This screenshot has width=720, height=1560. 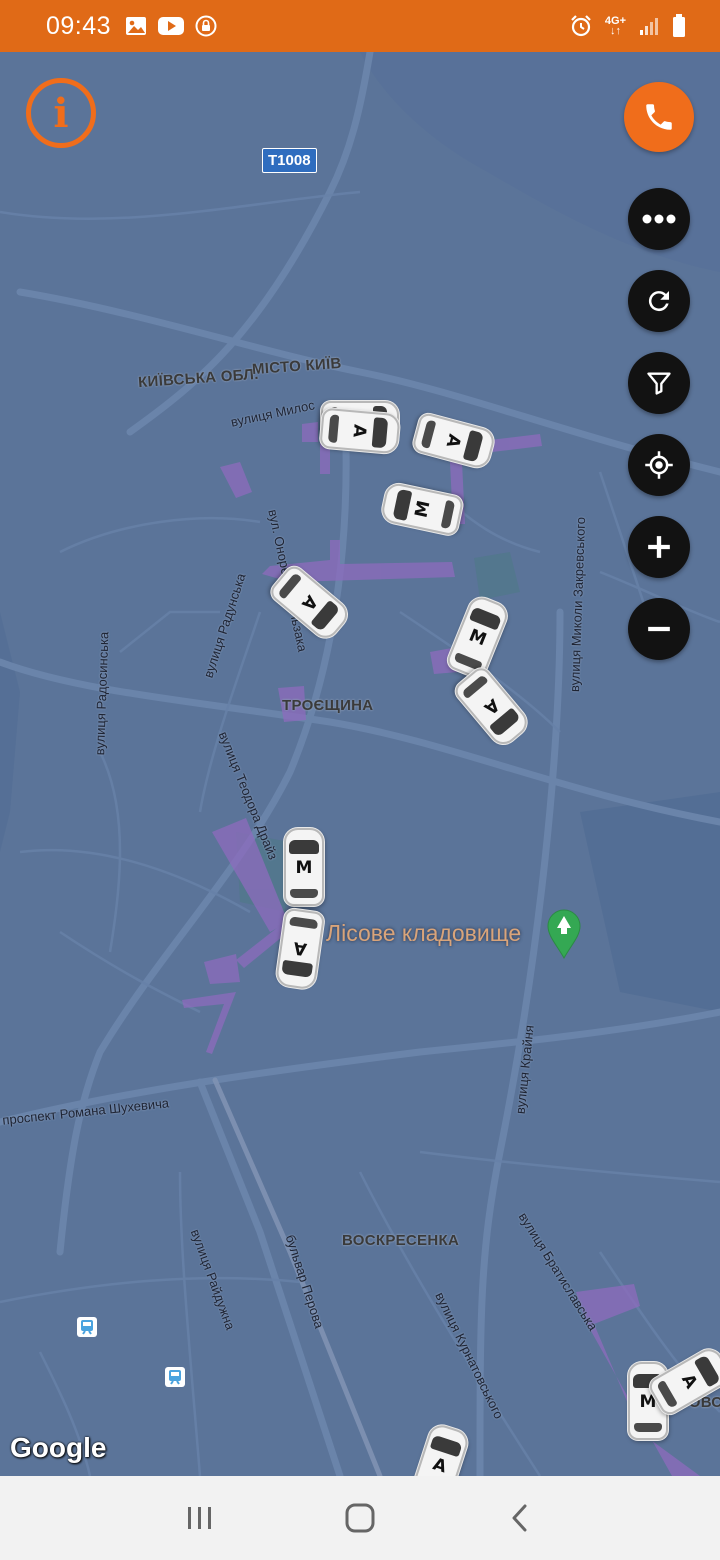 I want to click on cemetery-marker-icon, so click(x=564, y=934).